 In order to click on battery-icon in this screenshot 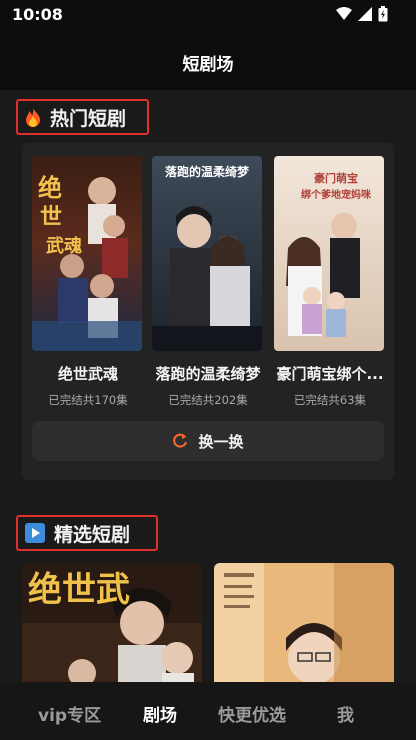, I will do `click(383, 14)`.